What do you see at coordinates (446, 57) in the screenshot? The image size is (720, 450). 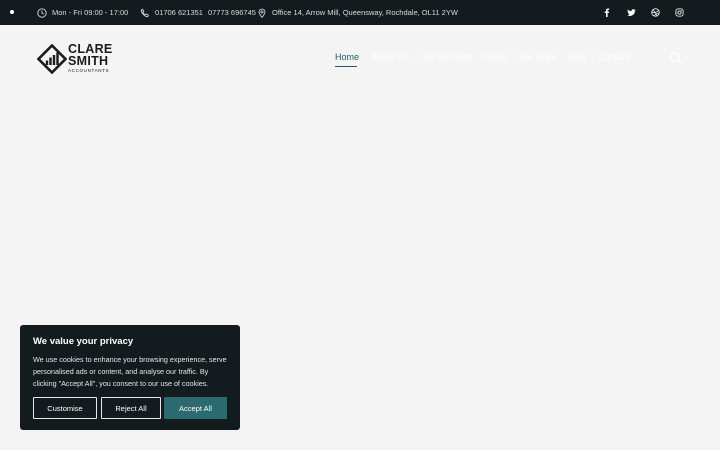 I see `nav-item-our-services: Our Services` at bounding box center [446, 57].